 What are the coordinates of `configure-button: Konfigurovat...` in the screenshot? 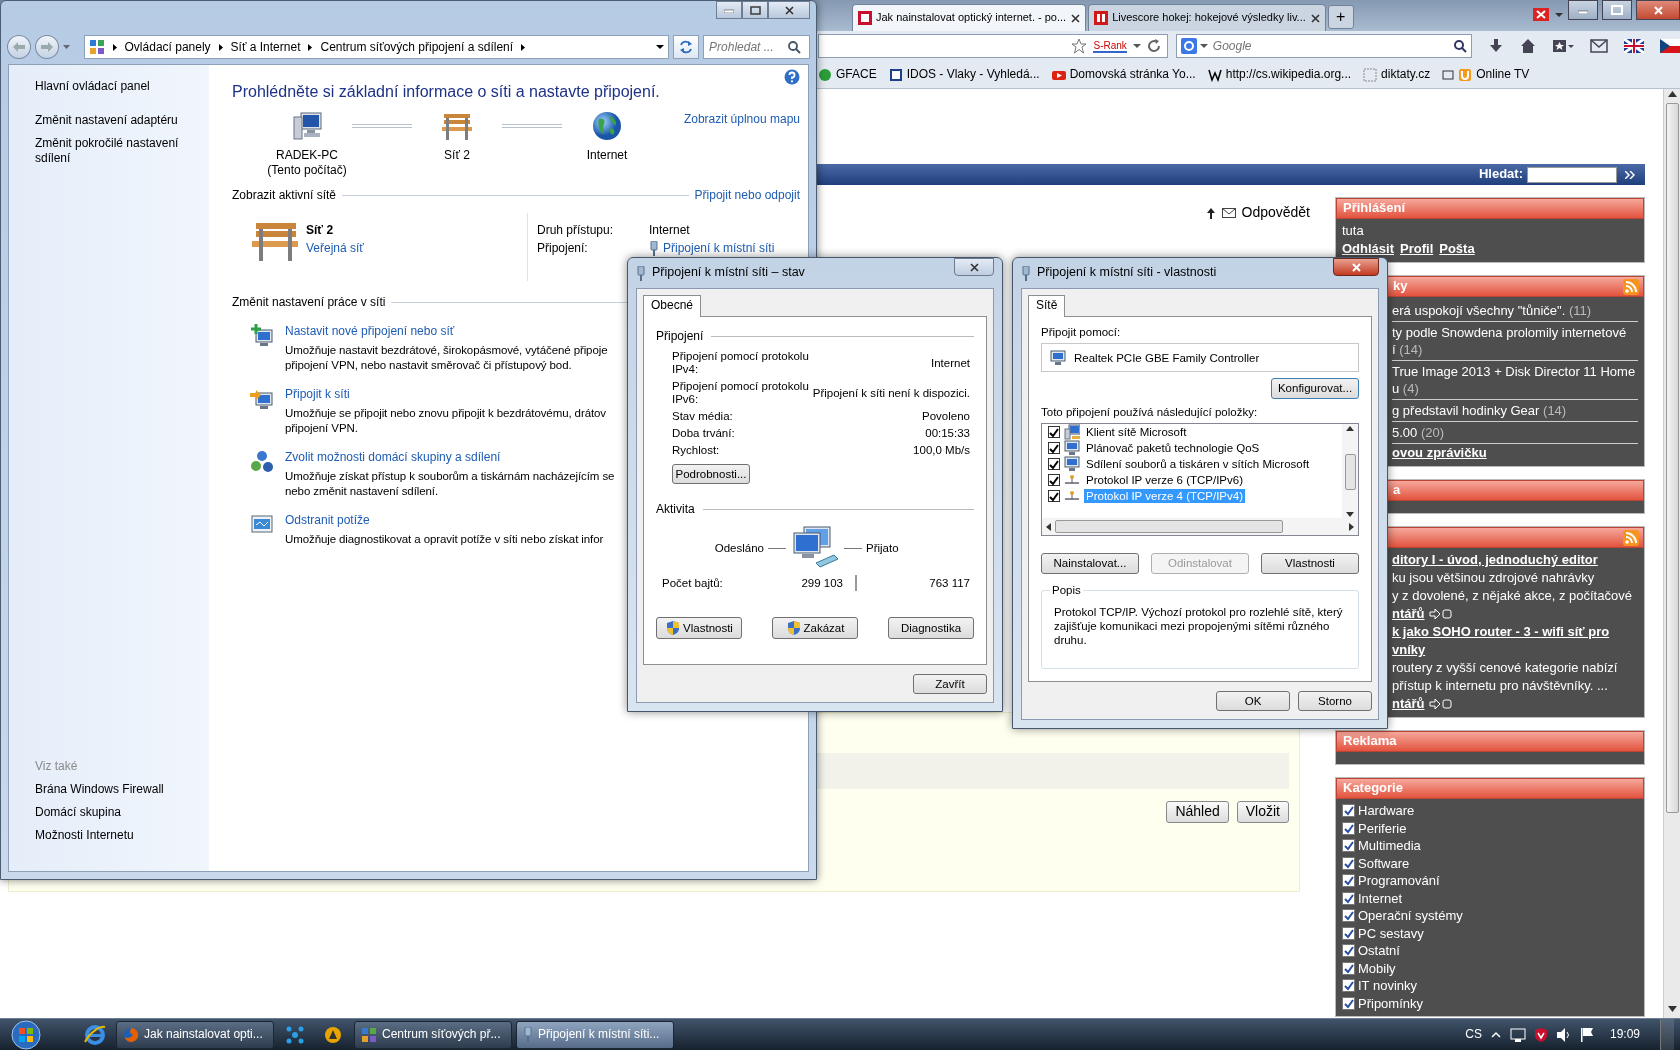 It's located at (1315, 388).